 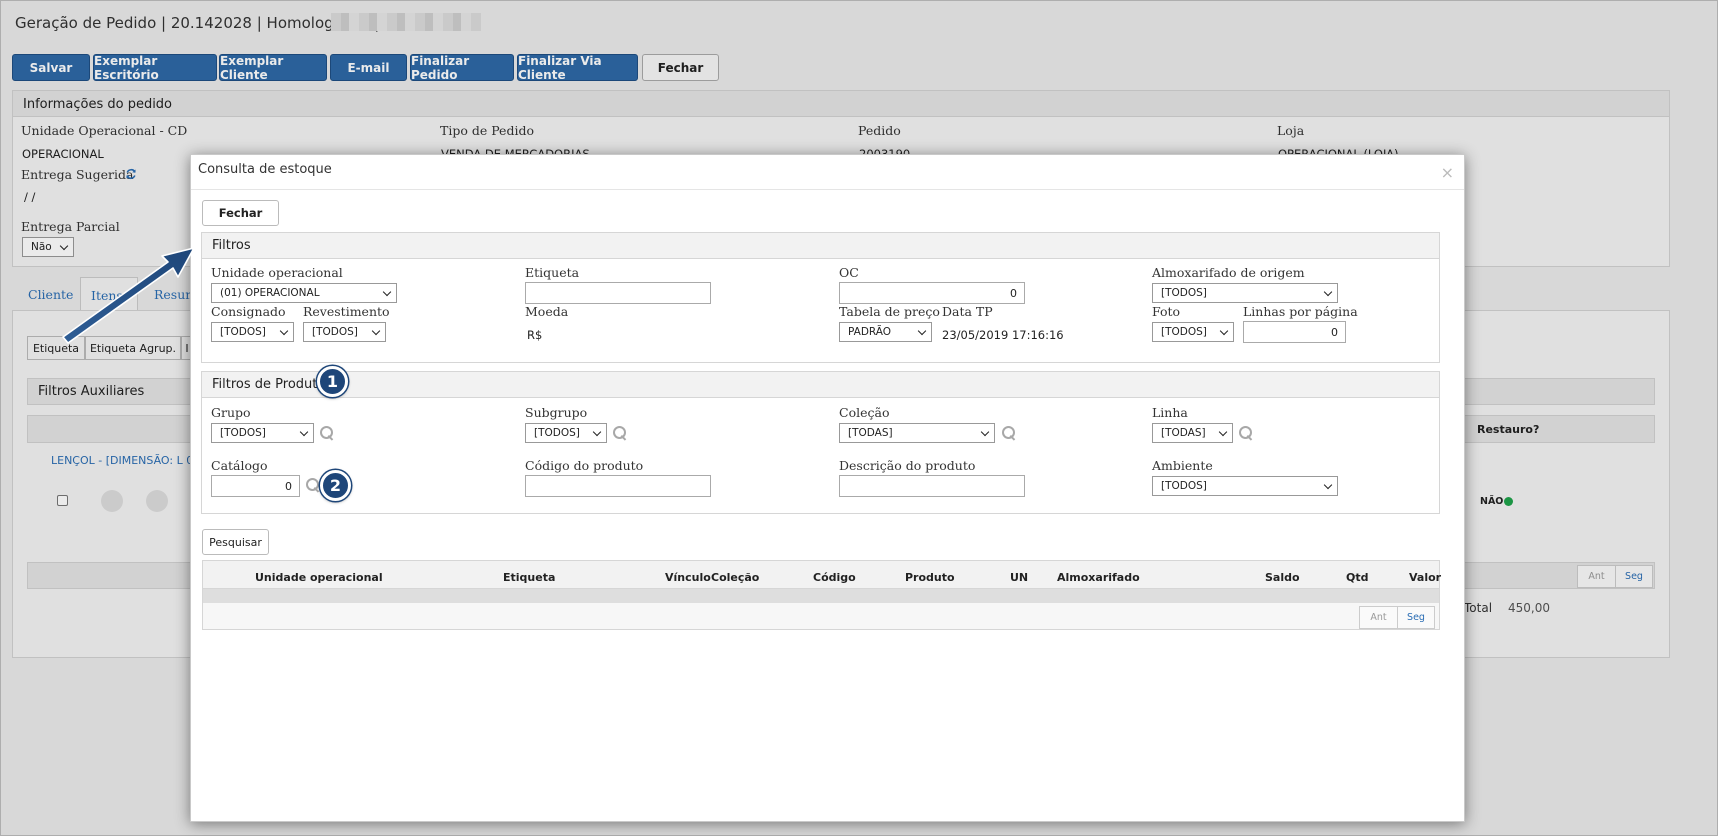 What do you see at coordinates (128, 295) in the screenshot?
I see `annotation-arrow-icon` at bounding box center [128, 295].